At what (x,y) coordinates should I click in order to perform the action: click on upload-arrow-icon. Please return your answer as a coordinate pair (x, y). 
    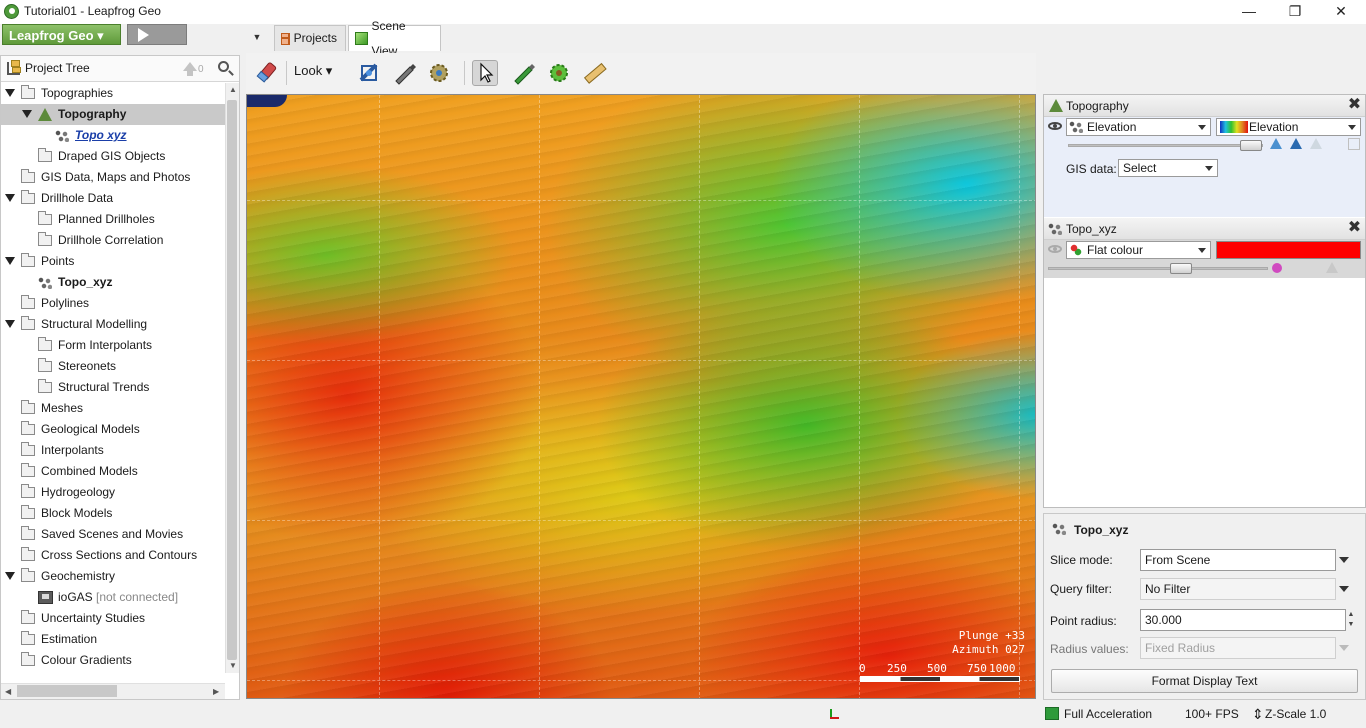
    Looking at the image, I should click on (190, 69).